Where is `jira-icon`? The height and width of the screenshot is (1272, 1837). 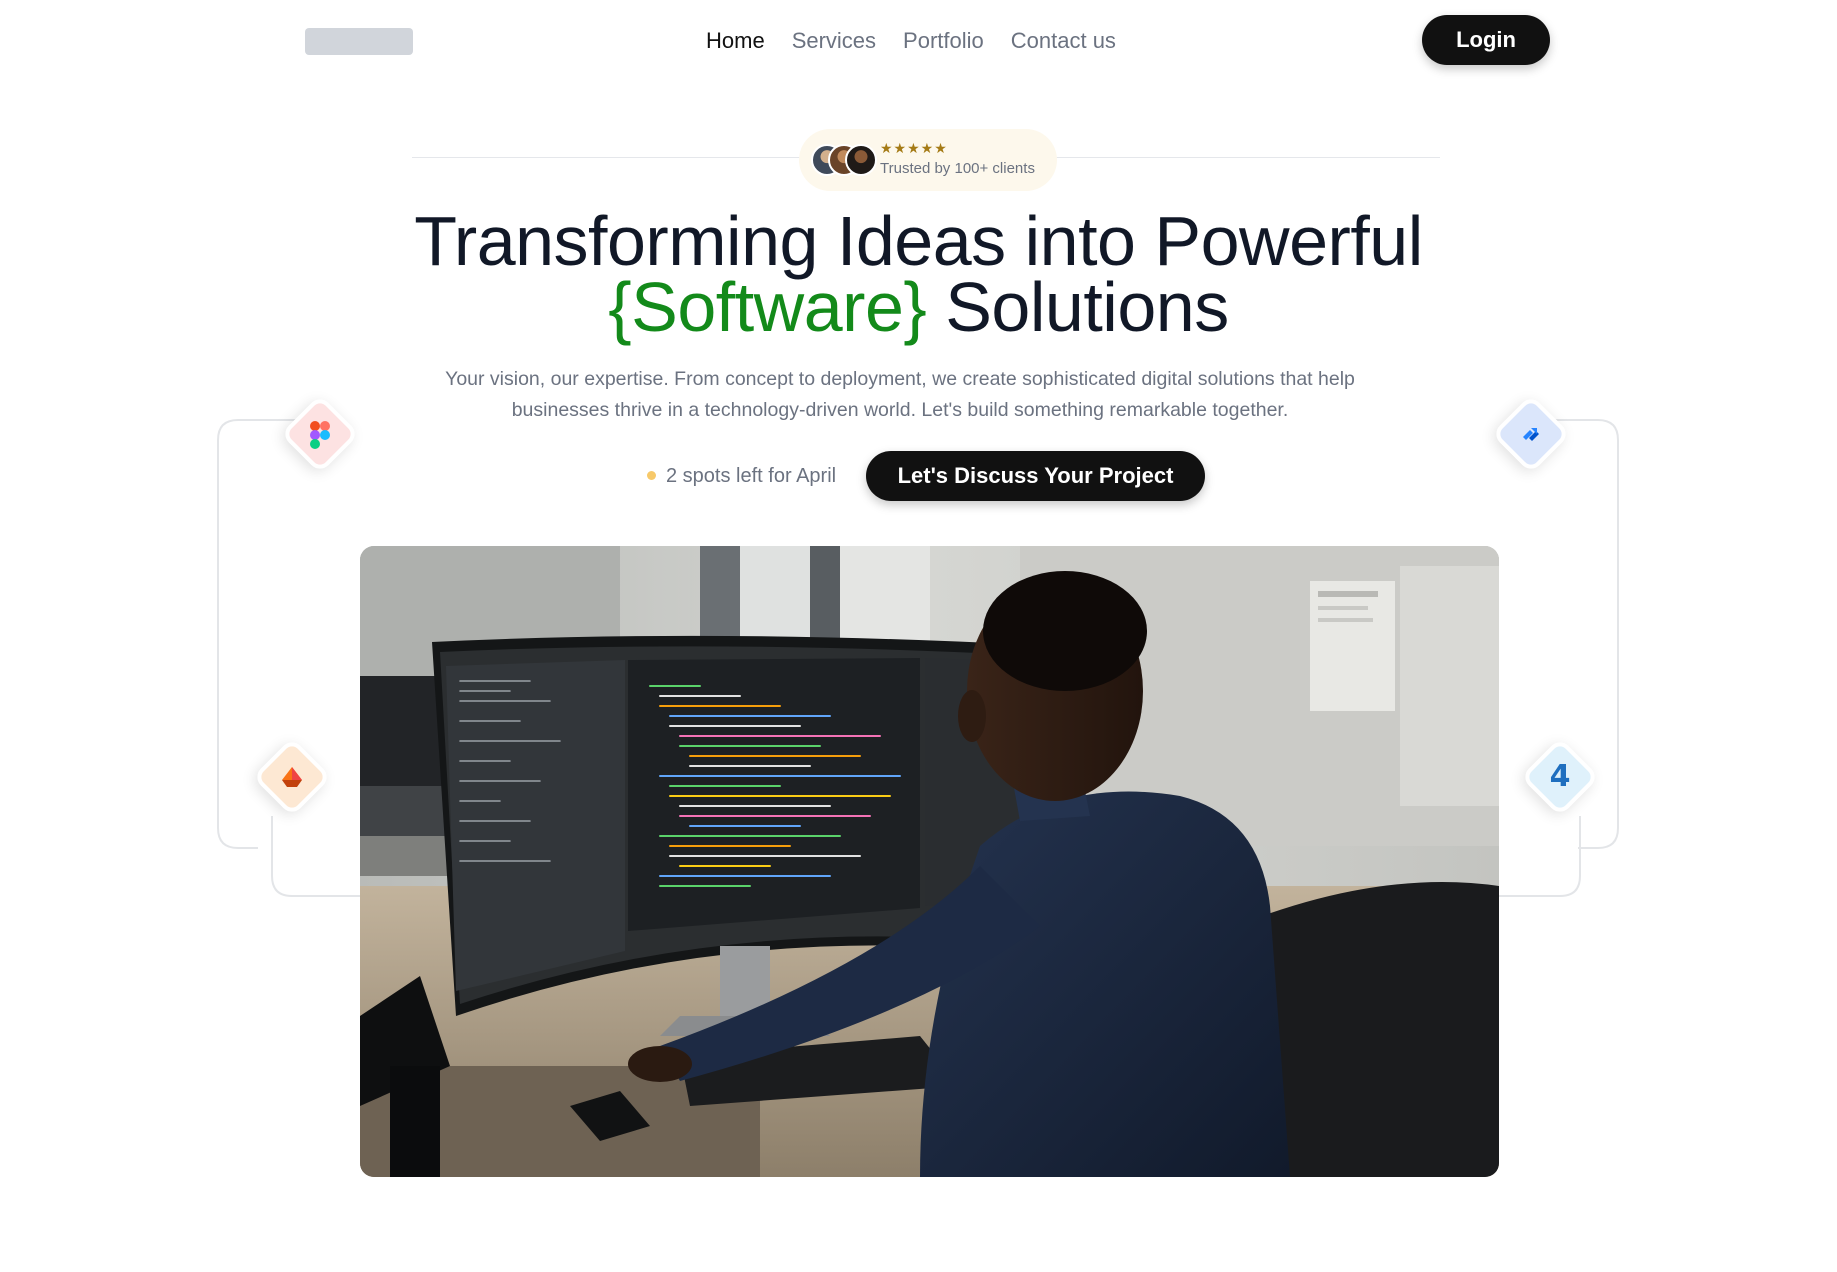 jira-icon is located at coordinates (1531, 434).